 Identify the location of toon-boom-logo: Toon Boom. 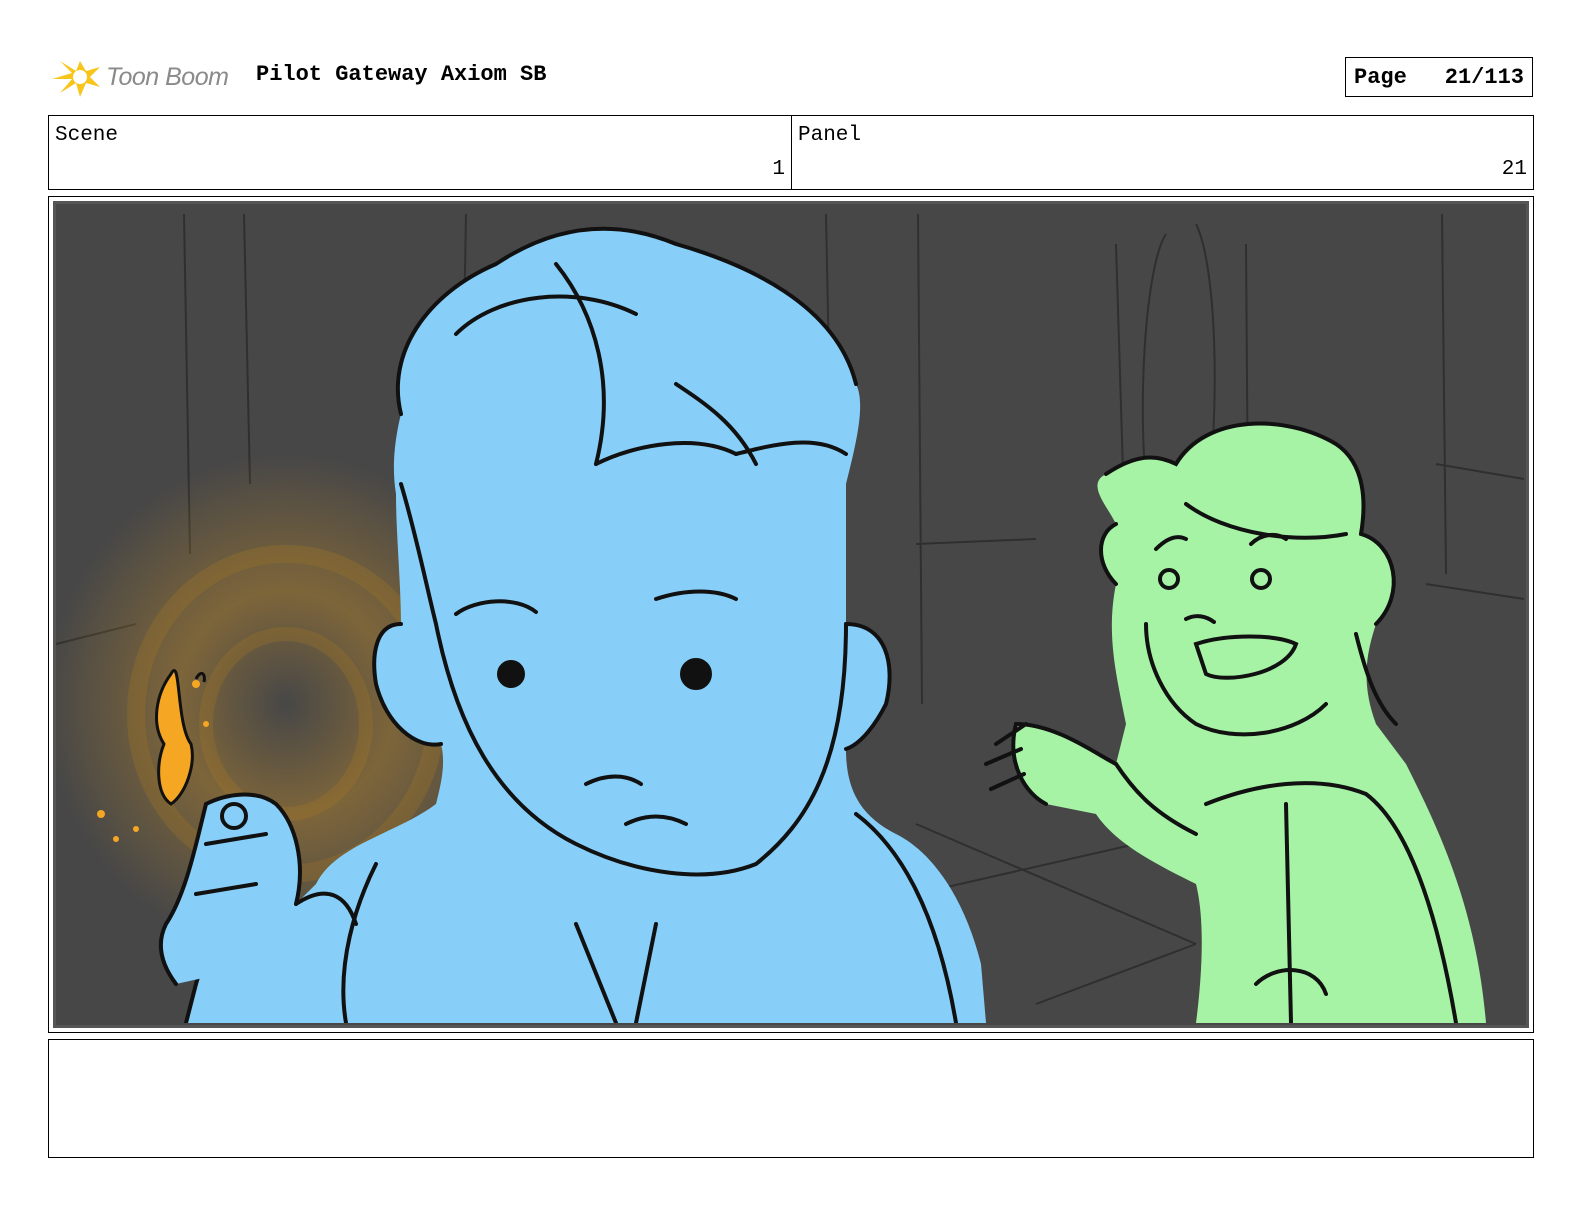
(144, 77).